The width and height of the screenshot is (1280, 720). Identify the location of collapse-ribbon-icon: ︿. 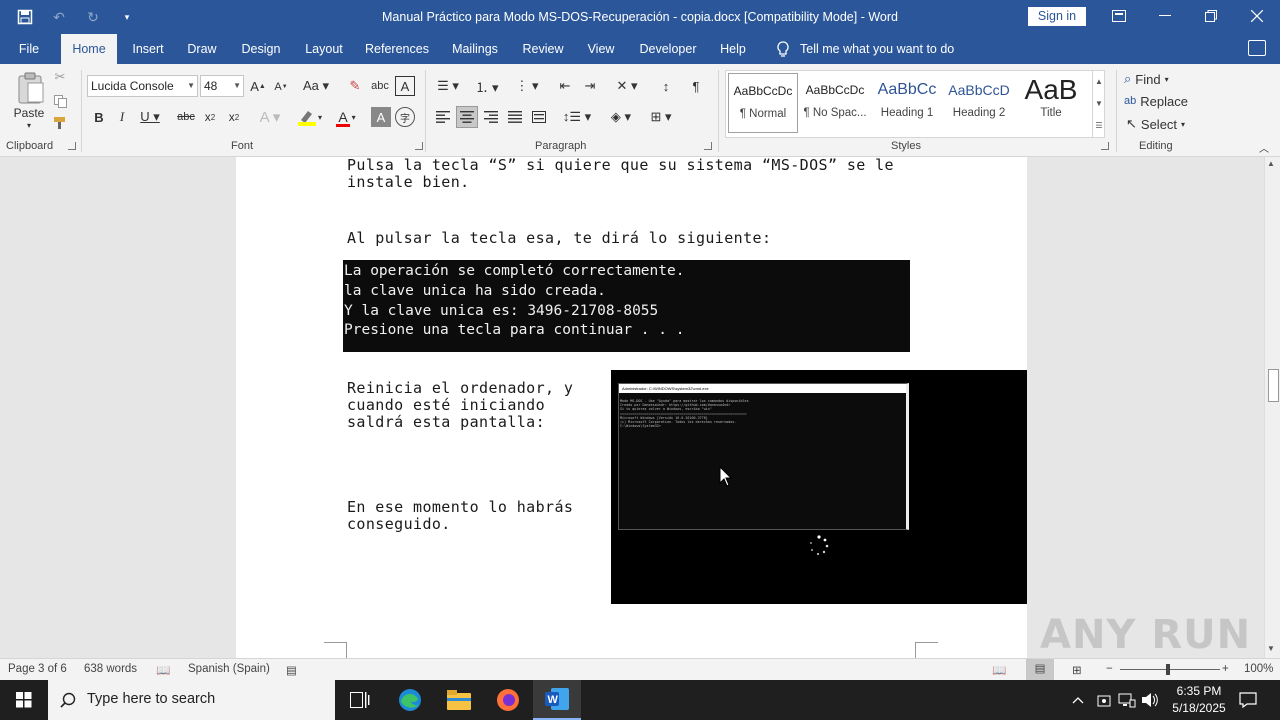
(1264, 147).